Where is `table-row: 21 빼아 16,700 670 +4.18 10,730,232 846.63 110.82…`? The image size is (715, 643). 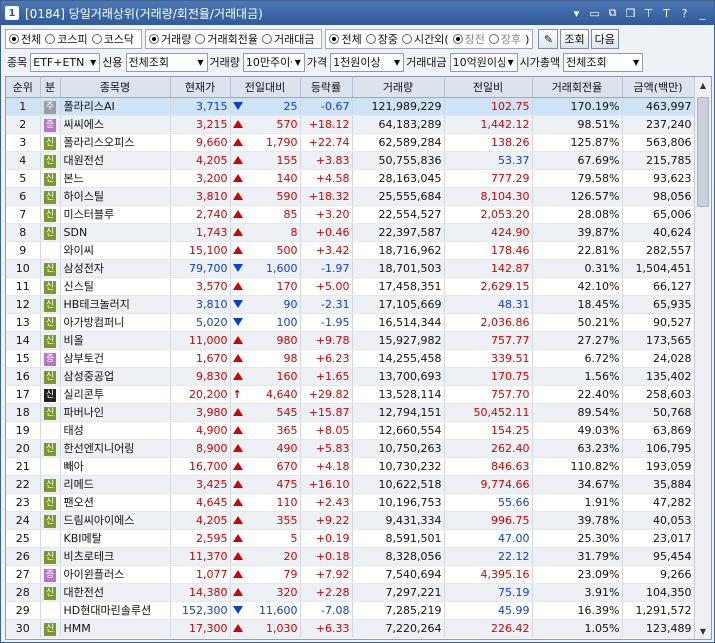
table-row: 21 빼아 16,700 670 +4.18 10,730,232 846.63 110.82… is located at coordinates (350, 466).